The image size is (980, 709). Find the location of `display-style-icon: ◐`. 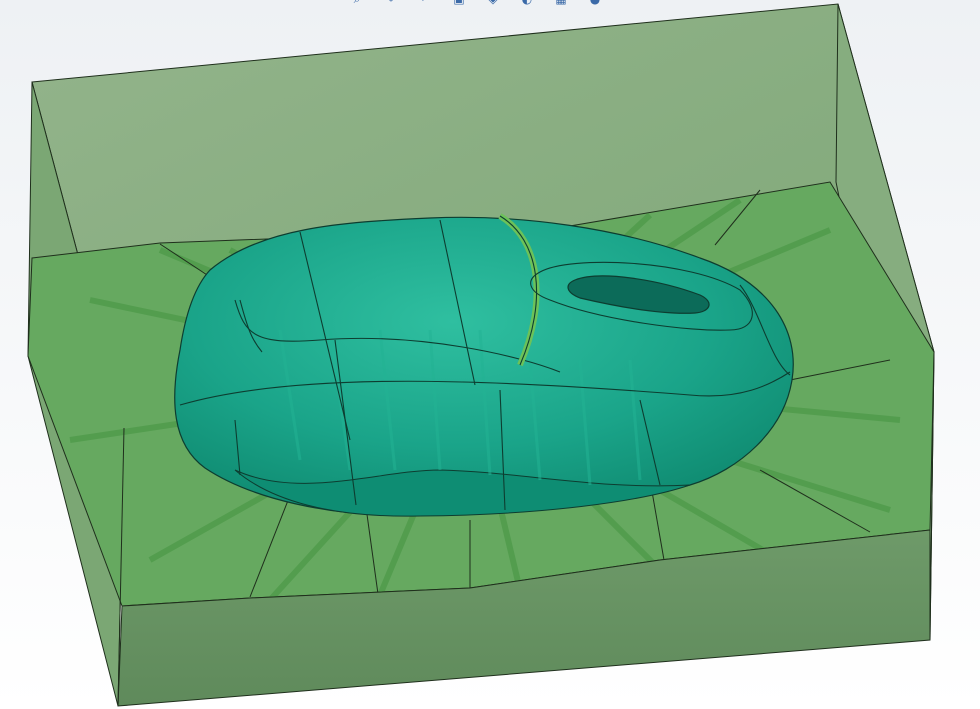

display-style-icon: ◐ is located at coordinates (527, 3).